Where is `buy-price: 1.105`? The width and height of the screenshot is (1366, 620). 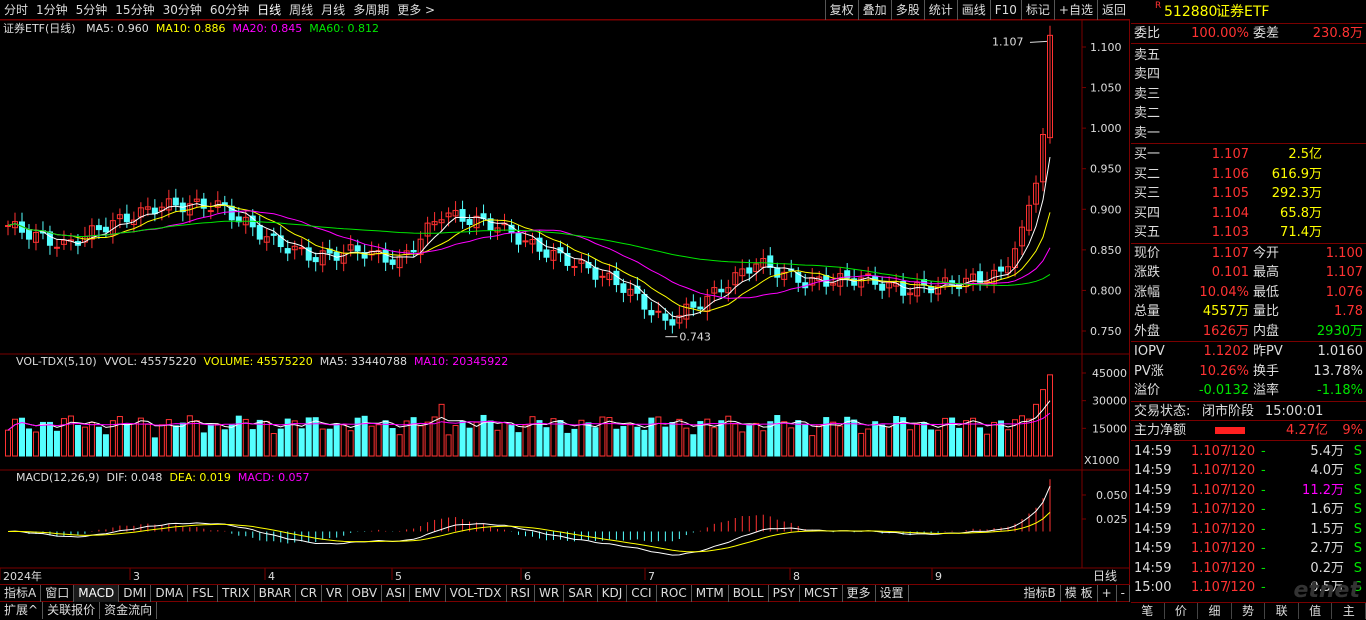 buy-price: 1.105 is located at coordinates (1230, 193).